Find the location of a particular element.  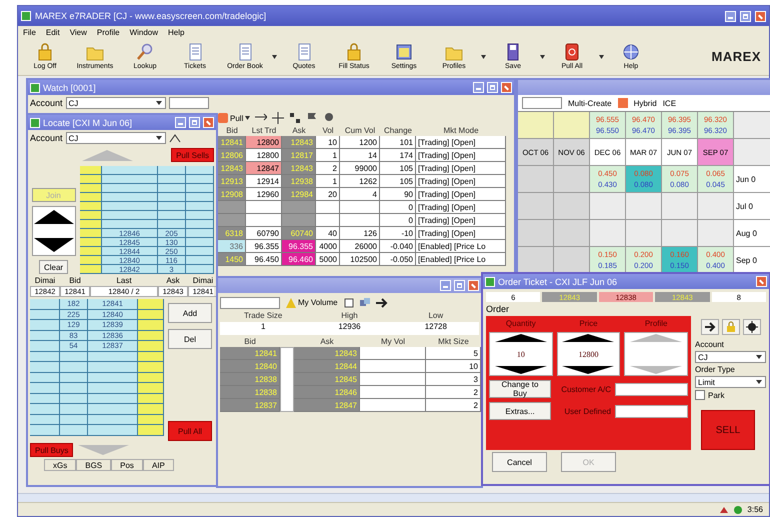

pull-button: Pull is located at coordinates (234, 118).